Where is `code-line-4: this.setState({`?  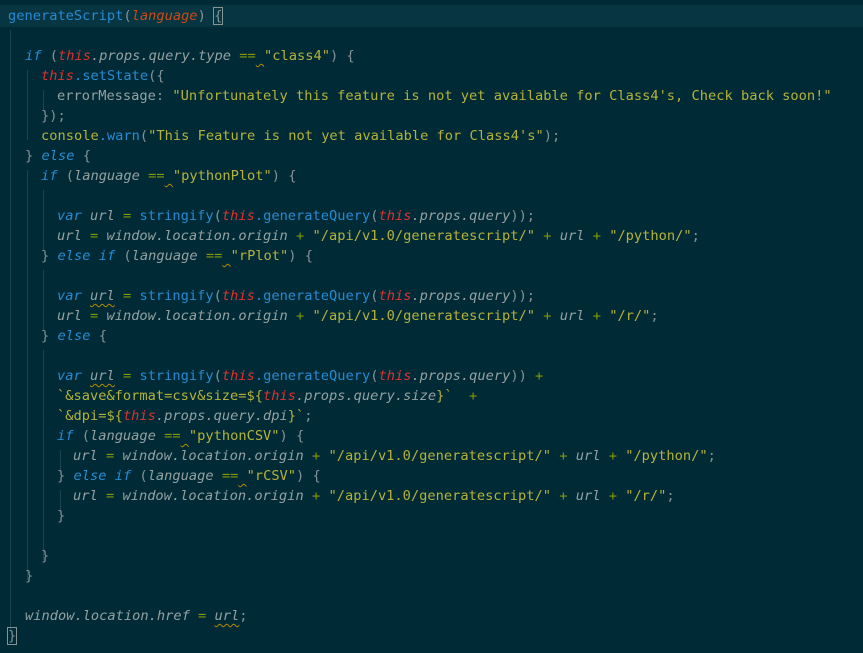 code-line-4: this.setState({ is located at coordinates (103, 76).